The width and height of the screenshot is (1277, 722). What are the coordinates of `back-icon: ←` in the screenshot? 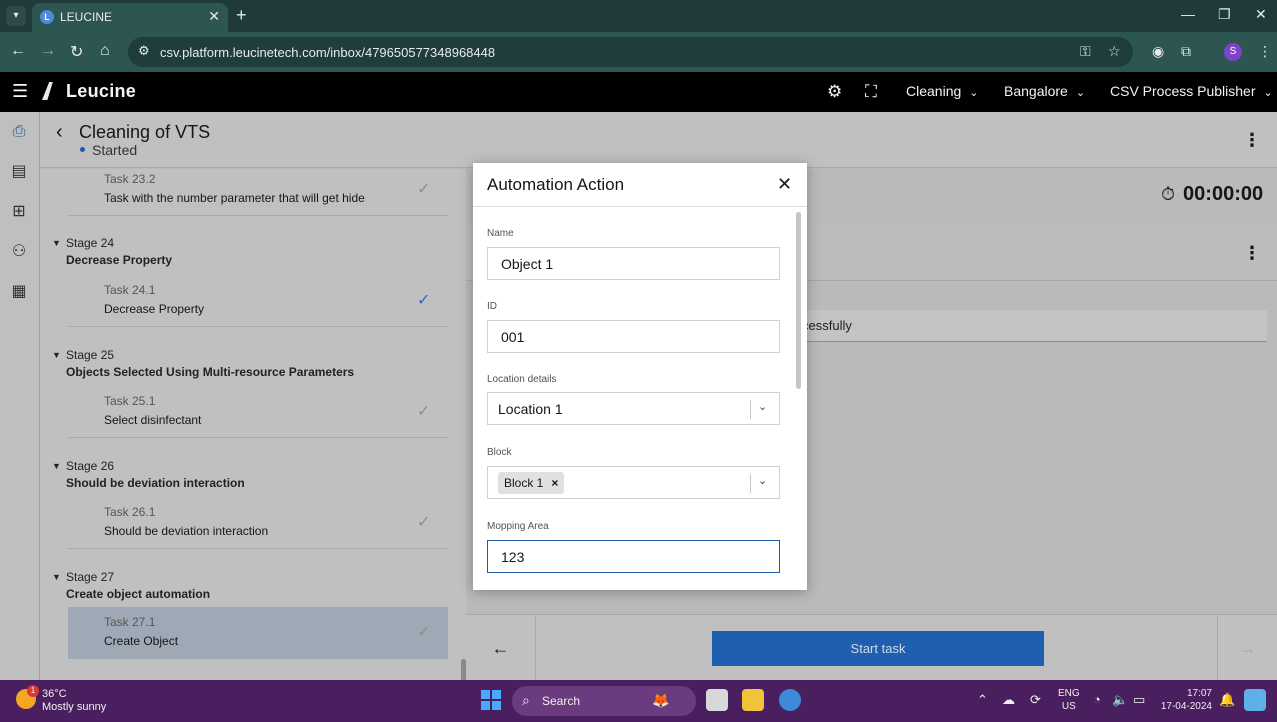 It's located at (18, 51).